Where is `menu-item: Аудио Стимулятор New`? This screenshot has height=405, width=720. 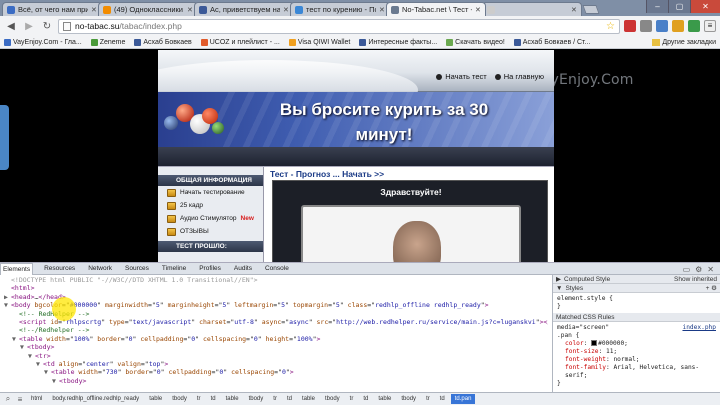
menu-item: Аудио Стимулятор New is located at coordinates (210, 218).